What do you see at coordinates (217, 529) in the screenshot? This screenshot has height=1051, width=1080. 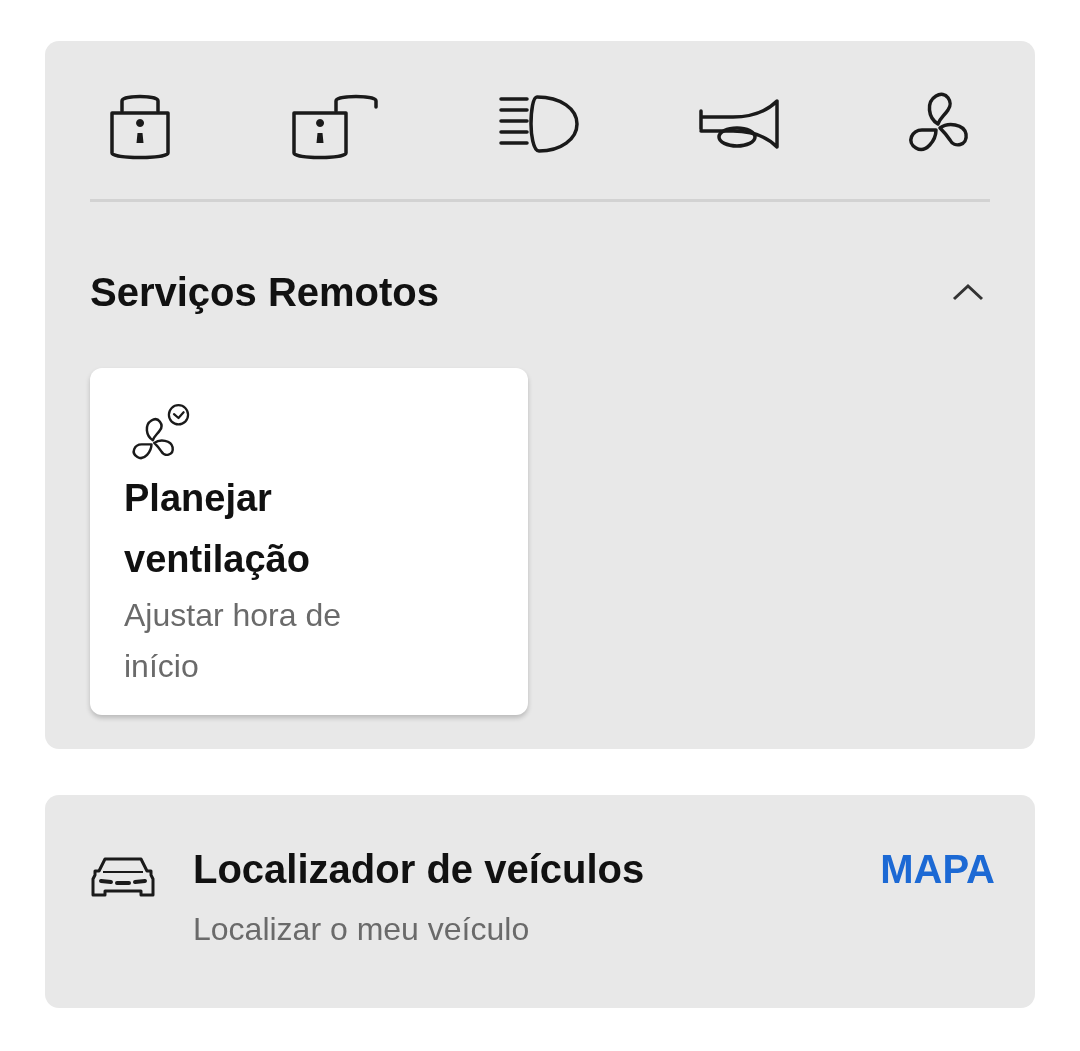 I see `tile-title: Planejar ventilação` at bounding box center [217, 529].